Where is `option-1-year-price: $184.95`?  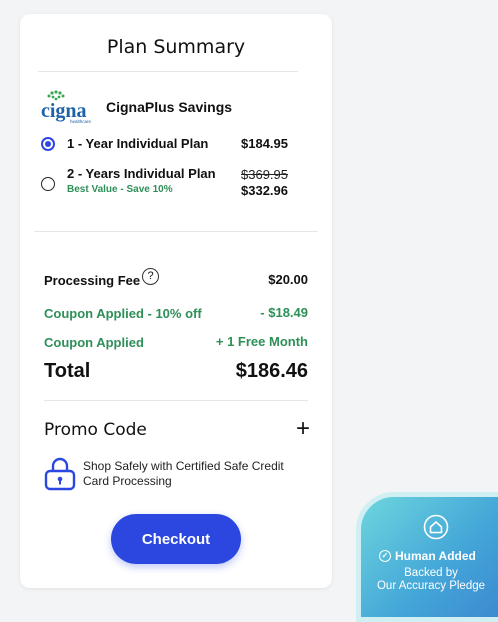 option-1-year-price: $184.95 is located at coordinates (264, 143).